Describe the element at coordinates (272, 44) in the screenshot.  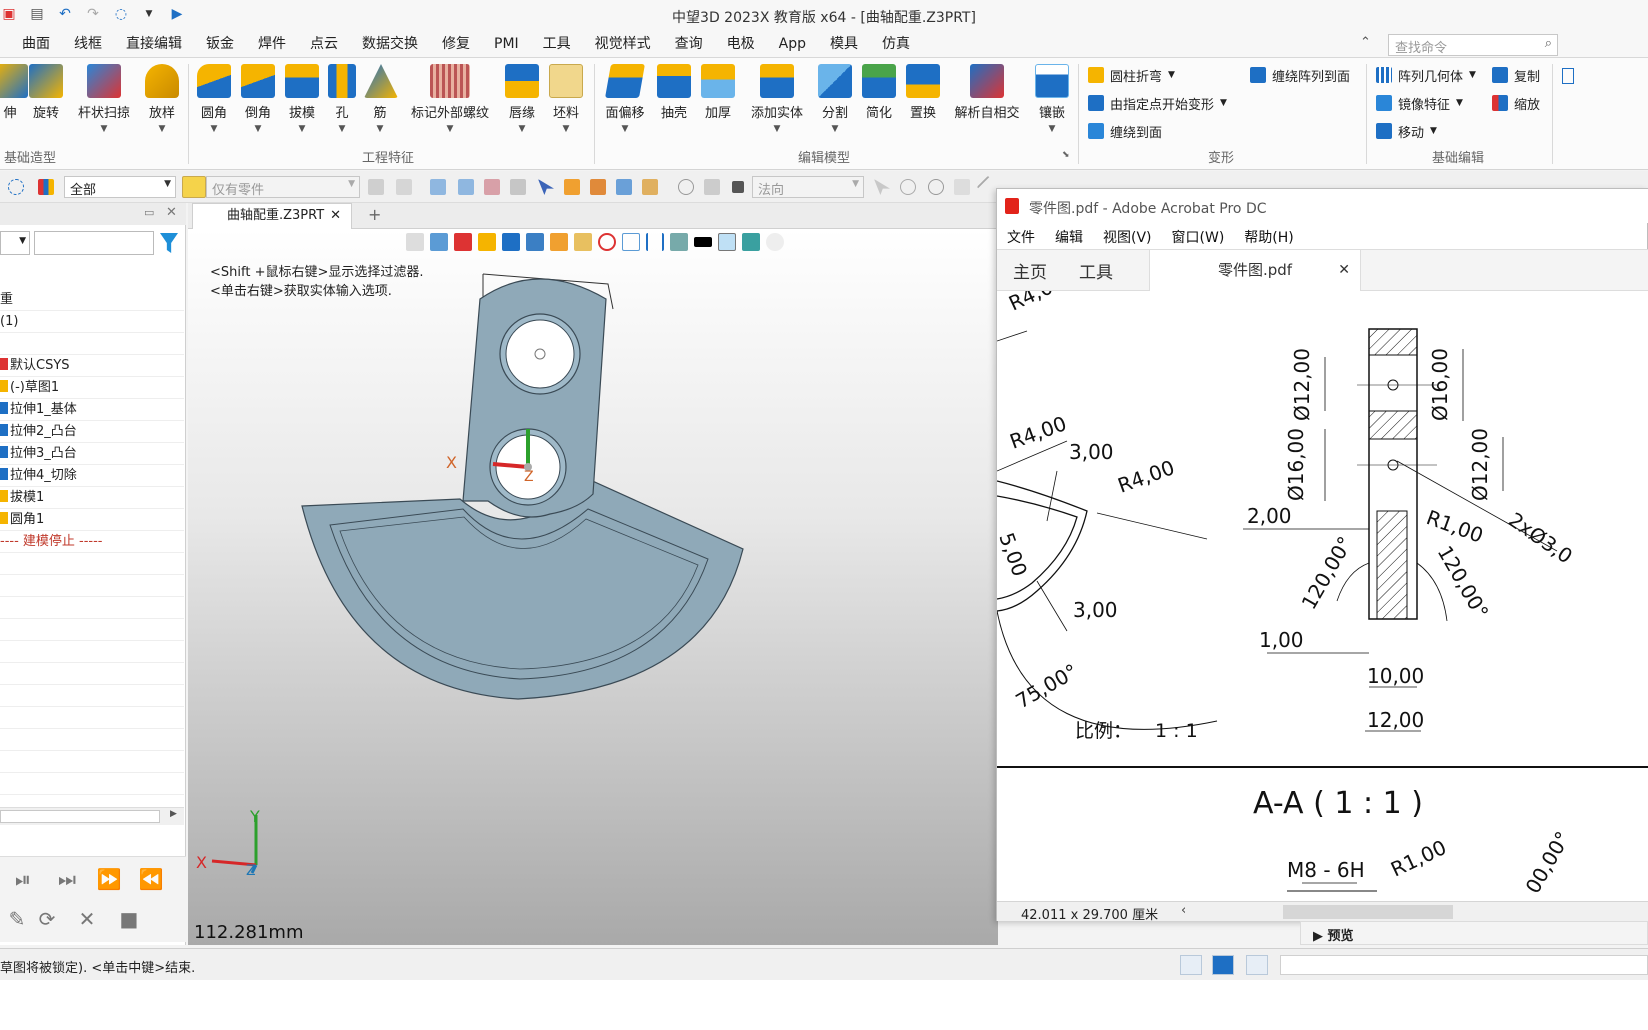
I see `tab-weldment: 焊件` at that location.